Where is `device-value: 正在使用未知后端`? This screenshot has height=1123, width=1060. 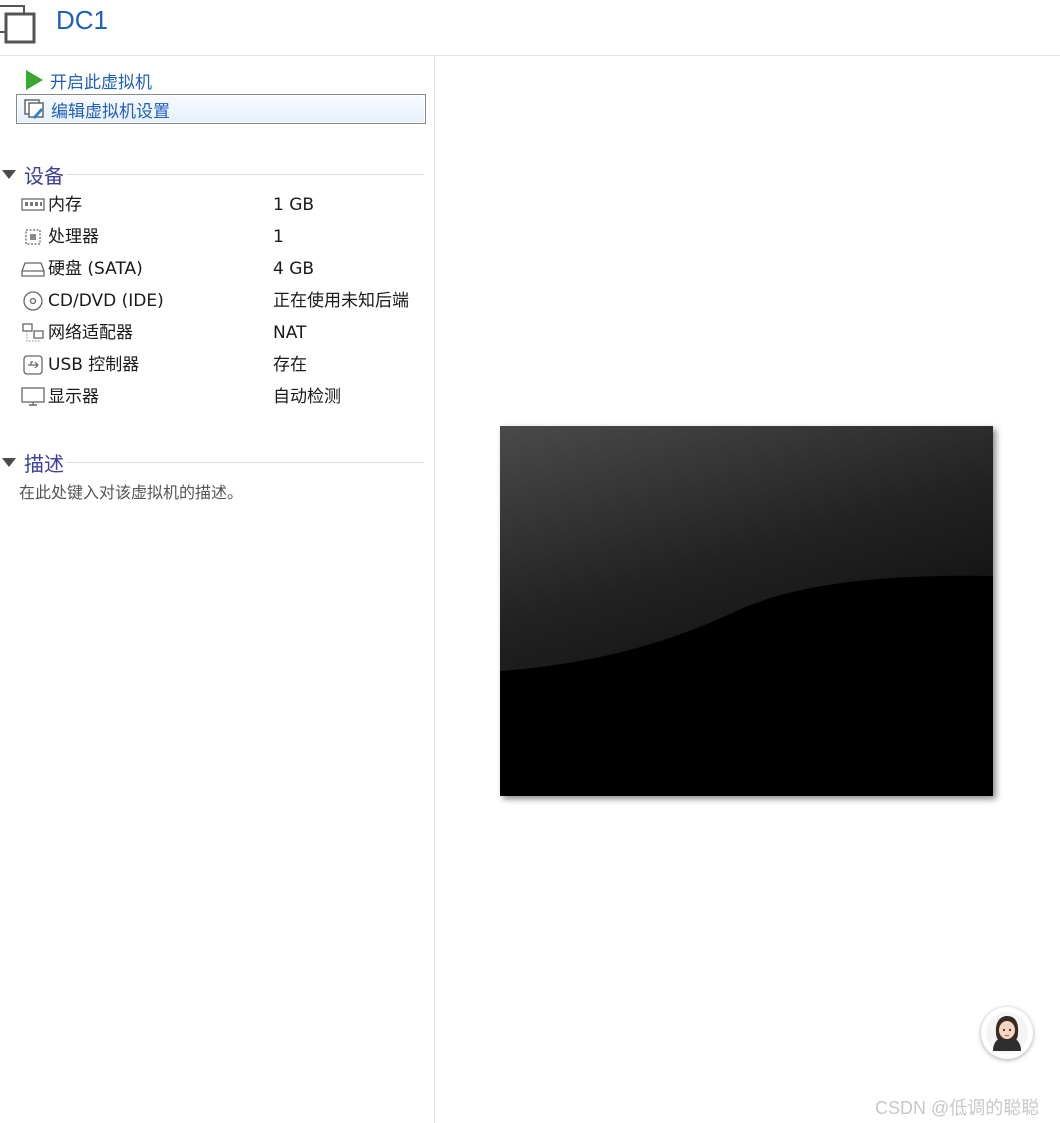
device-value: 正在使用未知后端 is located at coordinates (341, 301).